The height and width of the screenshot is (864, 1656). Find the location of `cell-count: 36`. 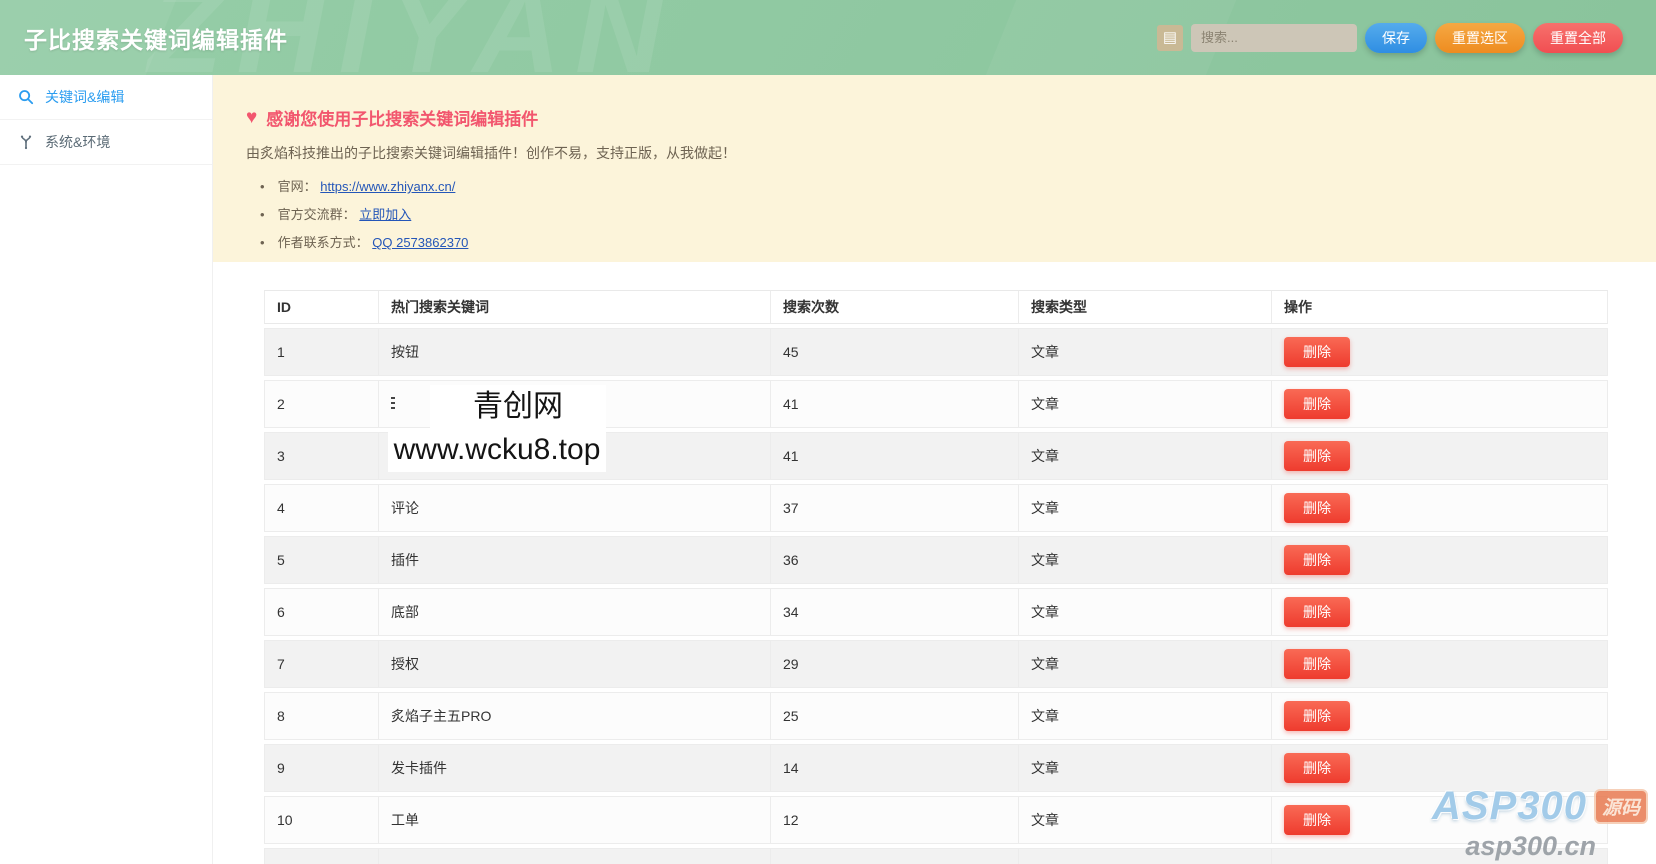

cell-count: 36 is located at coordinates (894, 560).